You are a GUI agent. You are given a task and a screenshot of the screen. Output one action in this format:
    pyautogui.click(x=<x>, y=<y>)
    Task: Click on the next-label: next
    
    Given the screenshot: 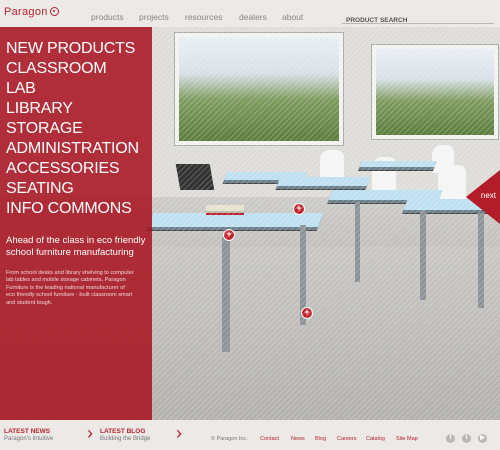 What is the action you would take?
    pyautogui.click(x=488, y=195)
    